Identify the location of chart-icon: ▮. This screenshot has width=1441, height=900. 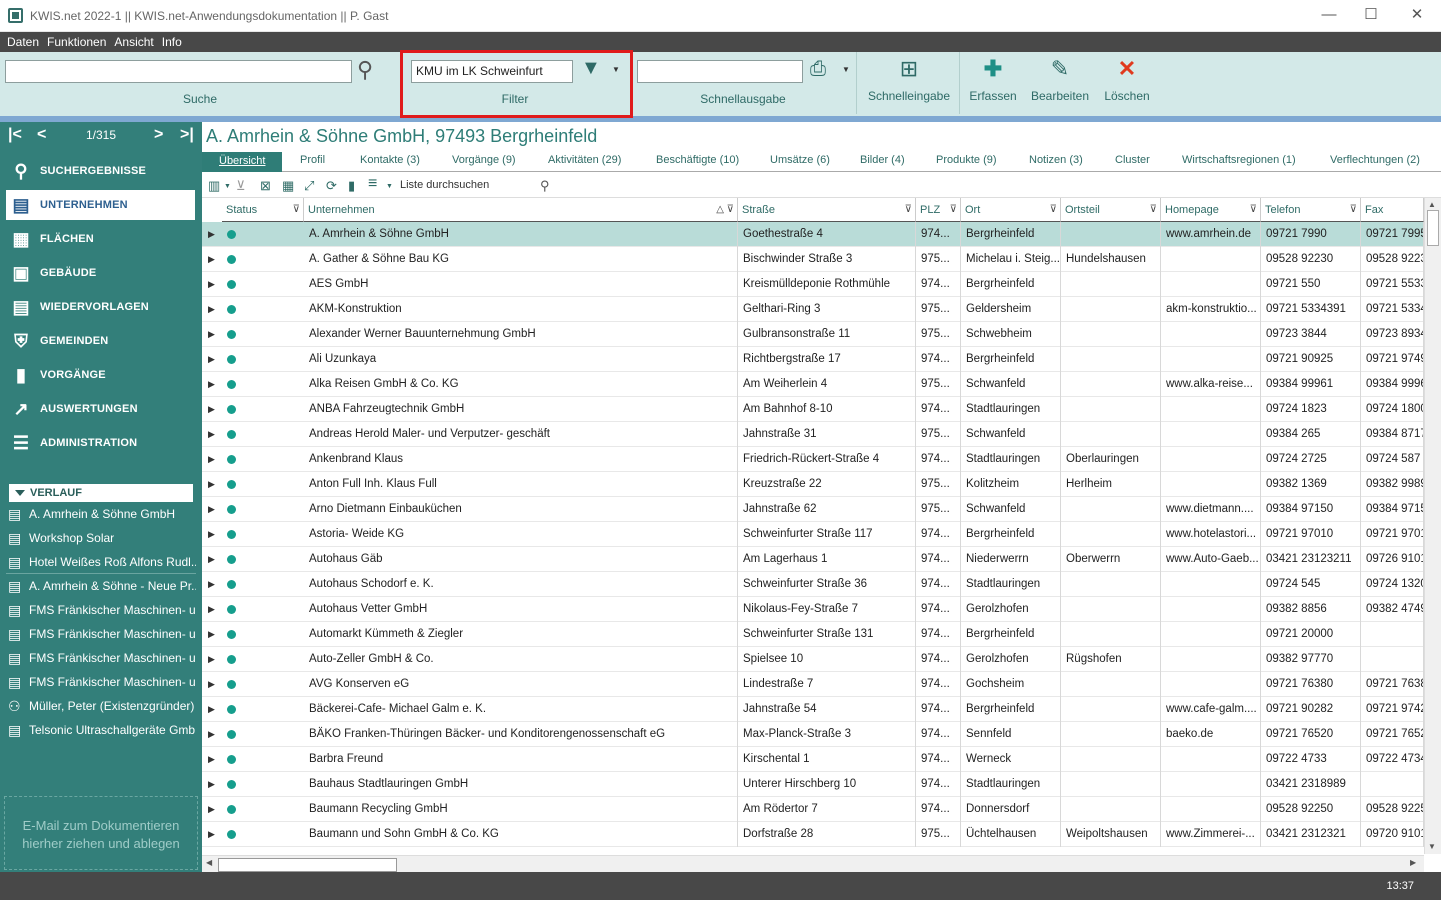
(351, 186).